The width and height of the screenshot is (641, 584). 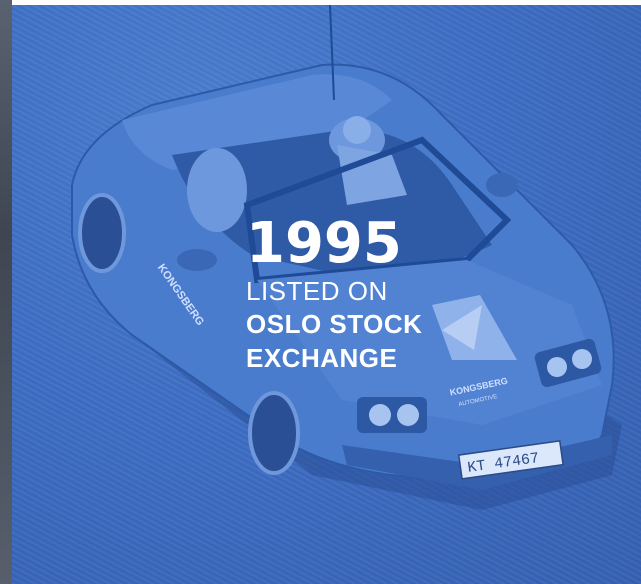 I want to click on wheel-rear, so click(x=102, y=233).